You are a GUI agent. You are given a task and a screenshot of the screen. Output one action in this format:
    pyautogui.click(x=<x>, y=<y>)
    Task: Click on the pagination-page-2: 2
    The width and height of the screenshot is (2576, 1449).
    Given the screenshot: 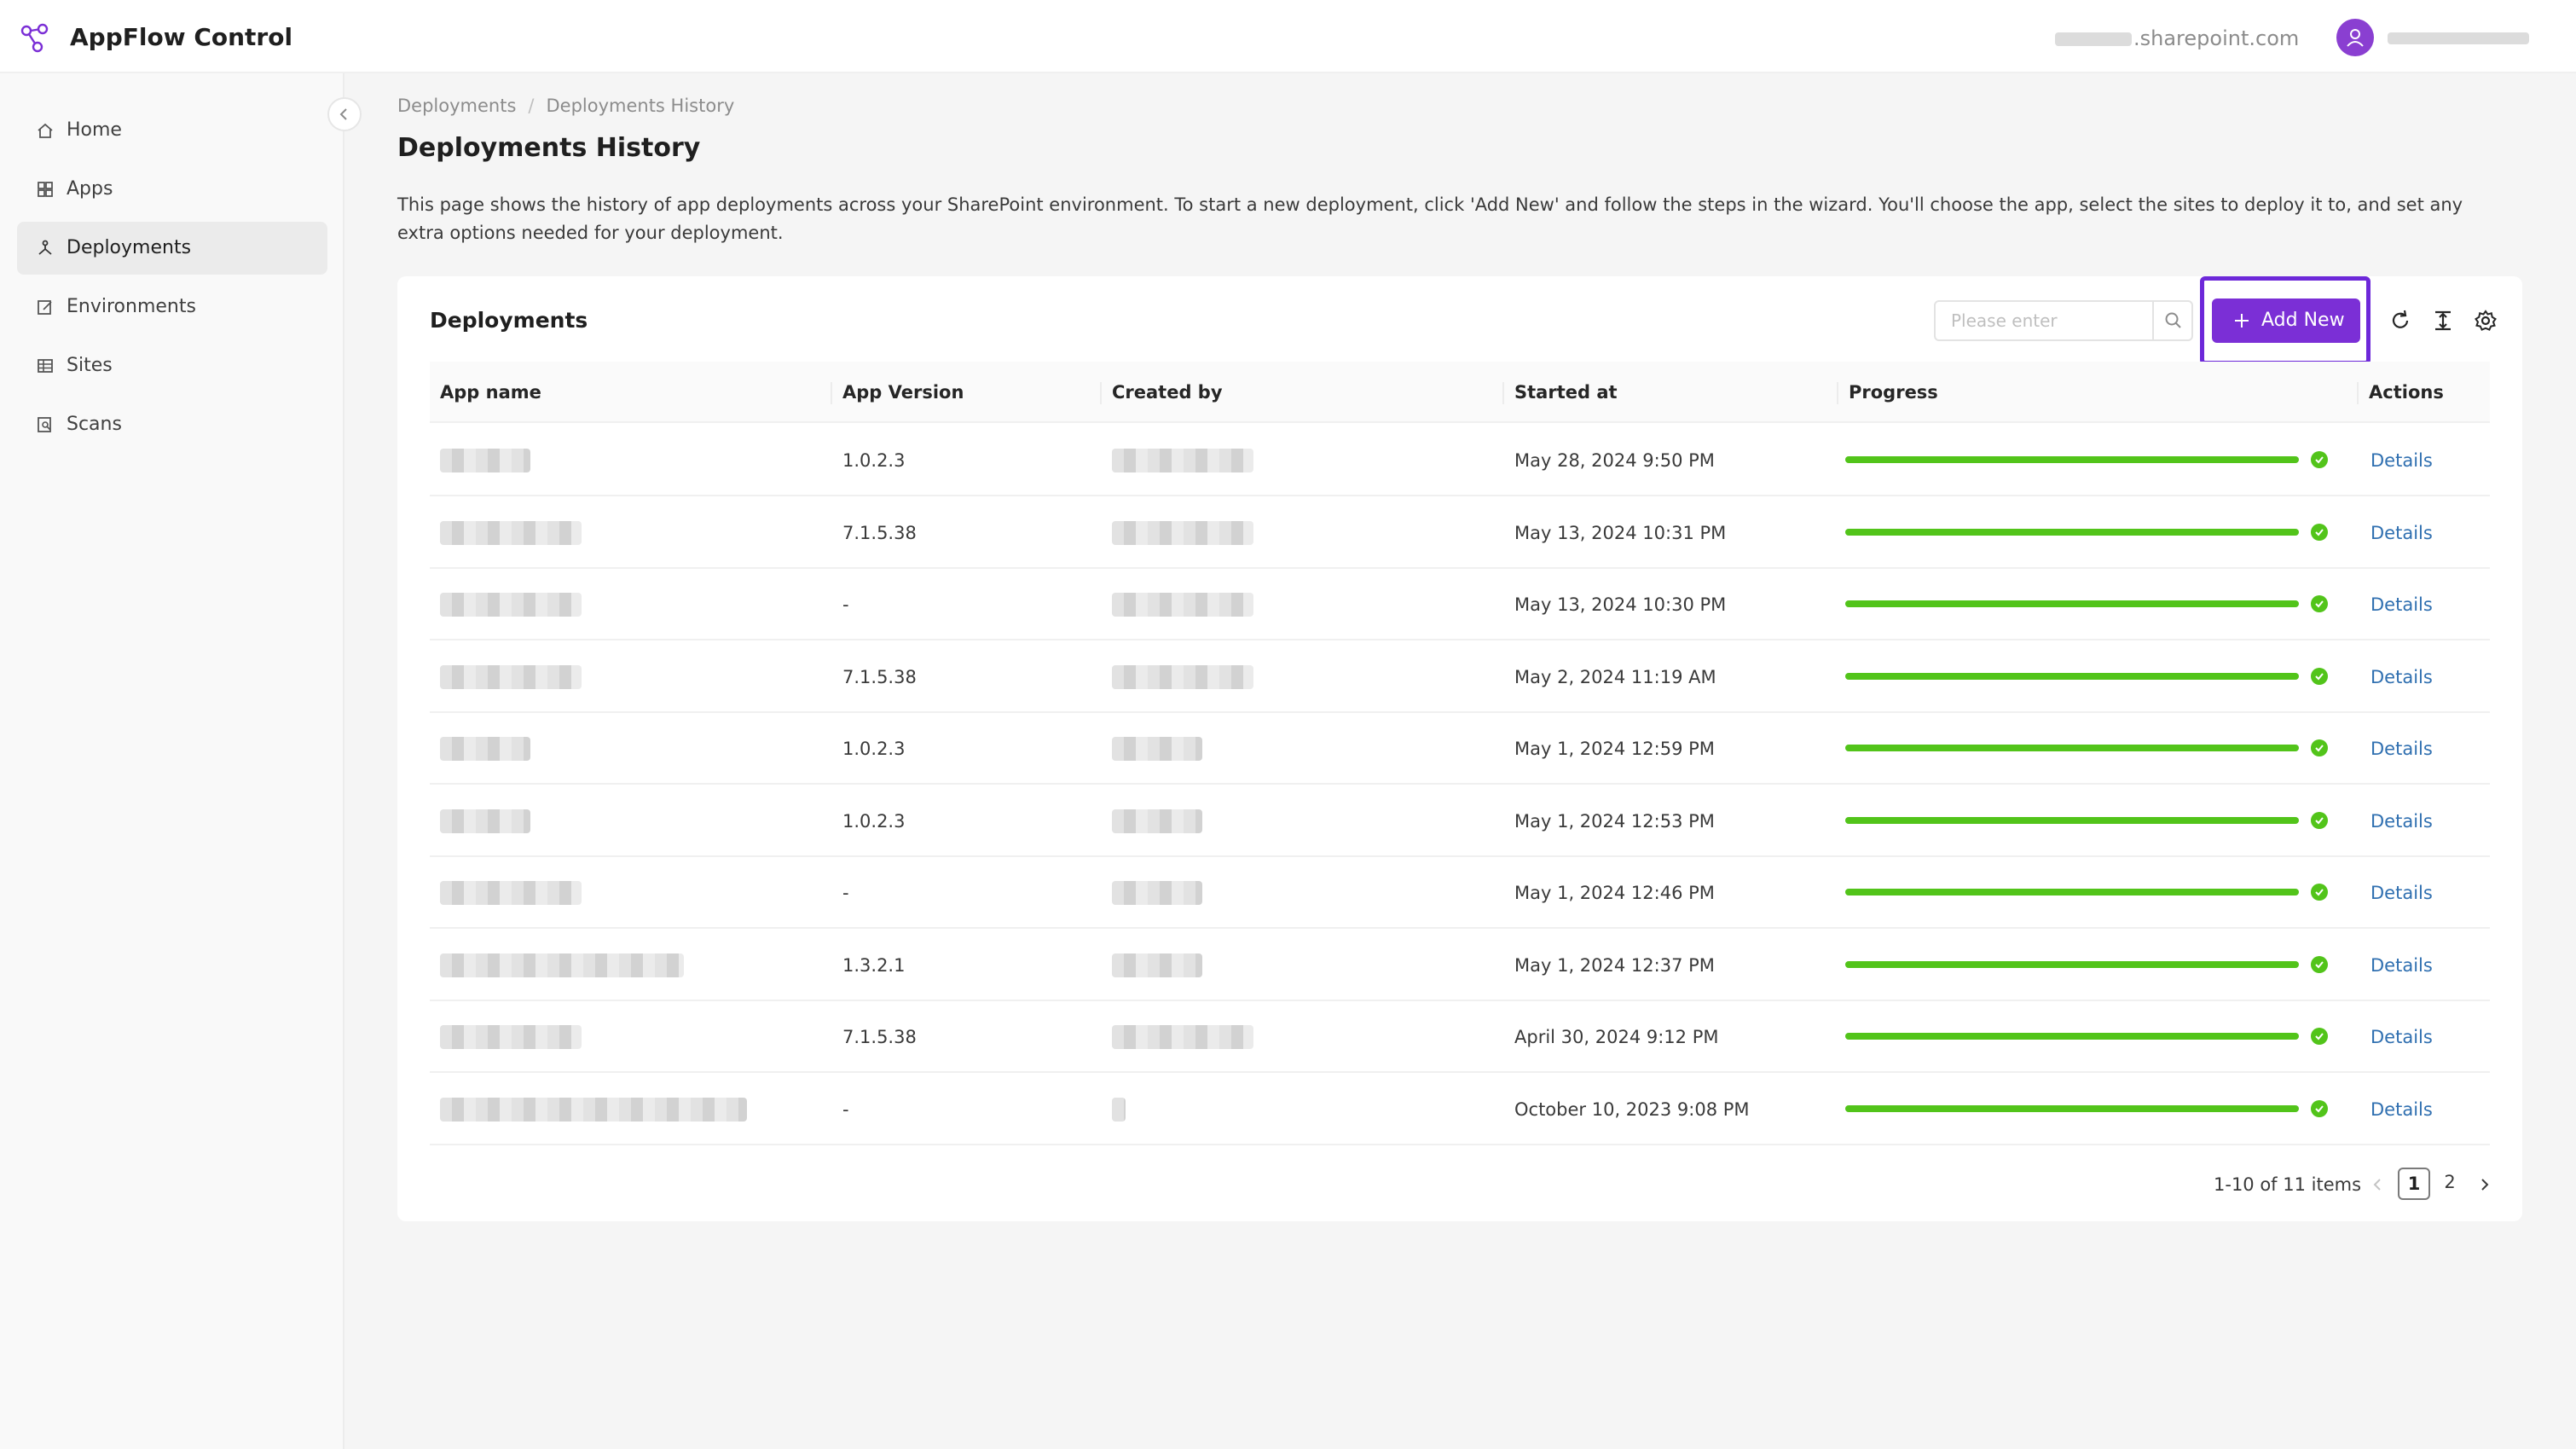 What is the action you would take?
    pyautogui.click(x=2450, y=1184)
    